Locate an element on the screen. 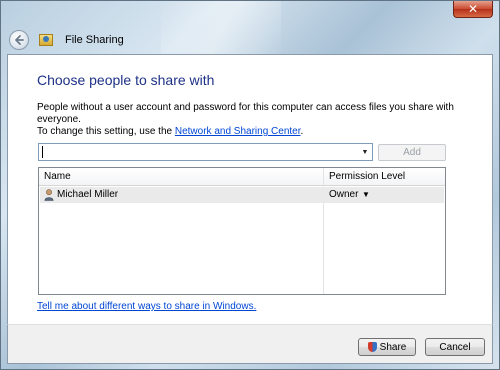 The width and height of the screenshot is (500, 370). network-sharing-center-link: Network and Sharing Center is located at coordinates (238, 131).